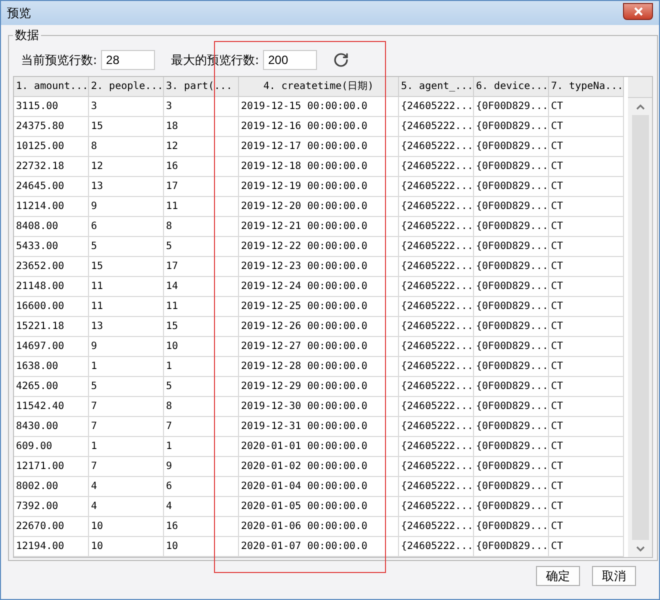 The height and width of the screenshot is (600, 660). What do you see at coordinates (51, 387) in the screenshot?
I see `table-cell: 4265.00` at bounding box center [51, 387].